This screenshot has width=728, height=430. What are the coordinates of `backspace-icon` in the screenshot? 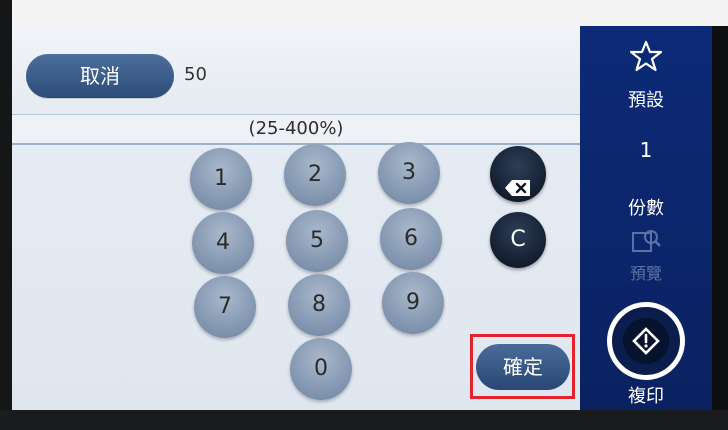 It's located at (518, 179).